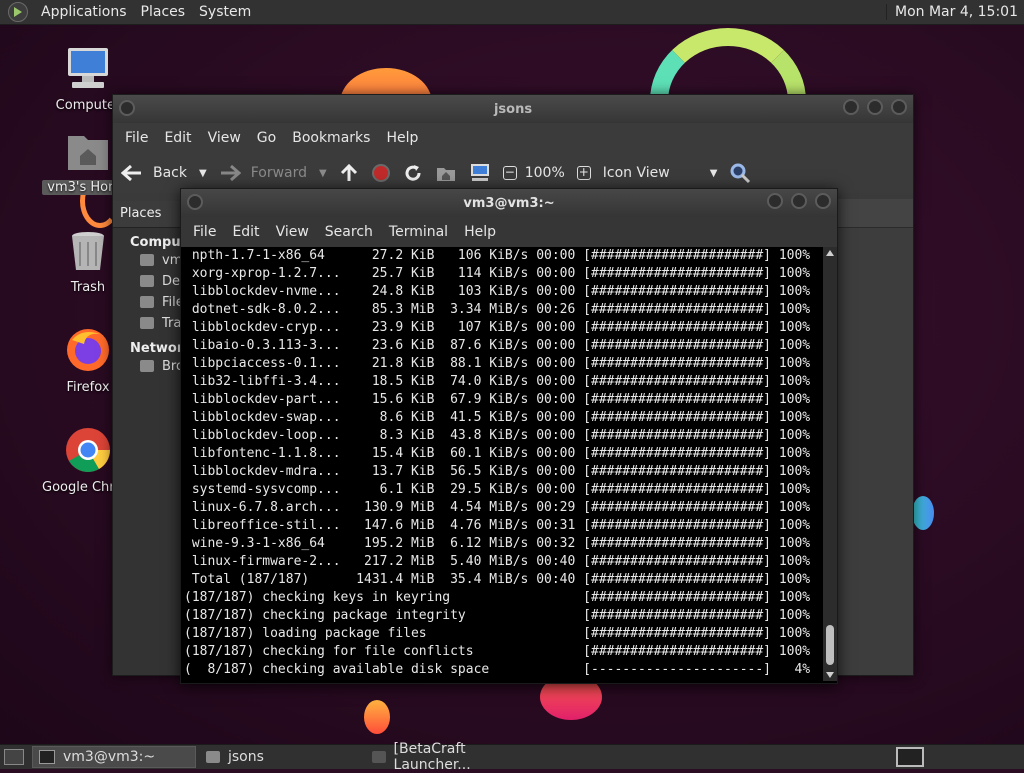 The image size is (1024, 773). What do you see at coordinates (830, 253) in the screenshot?
I see `scroll-up-arrow-icon` at bounding box center [830, 253].